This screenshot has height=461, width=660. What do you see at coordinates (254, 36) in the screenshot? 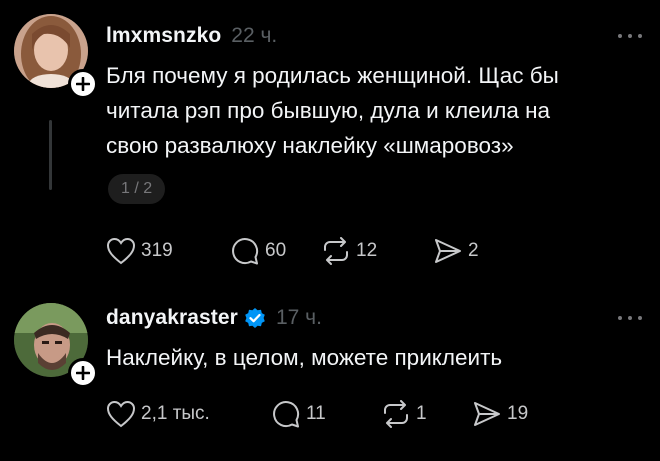
I see `post-time: 22 ч.` at bounding box center [254, 36].